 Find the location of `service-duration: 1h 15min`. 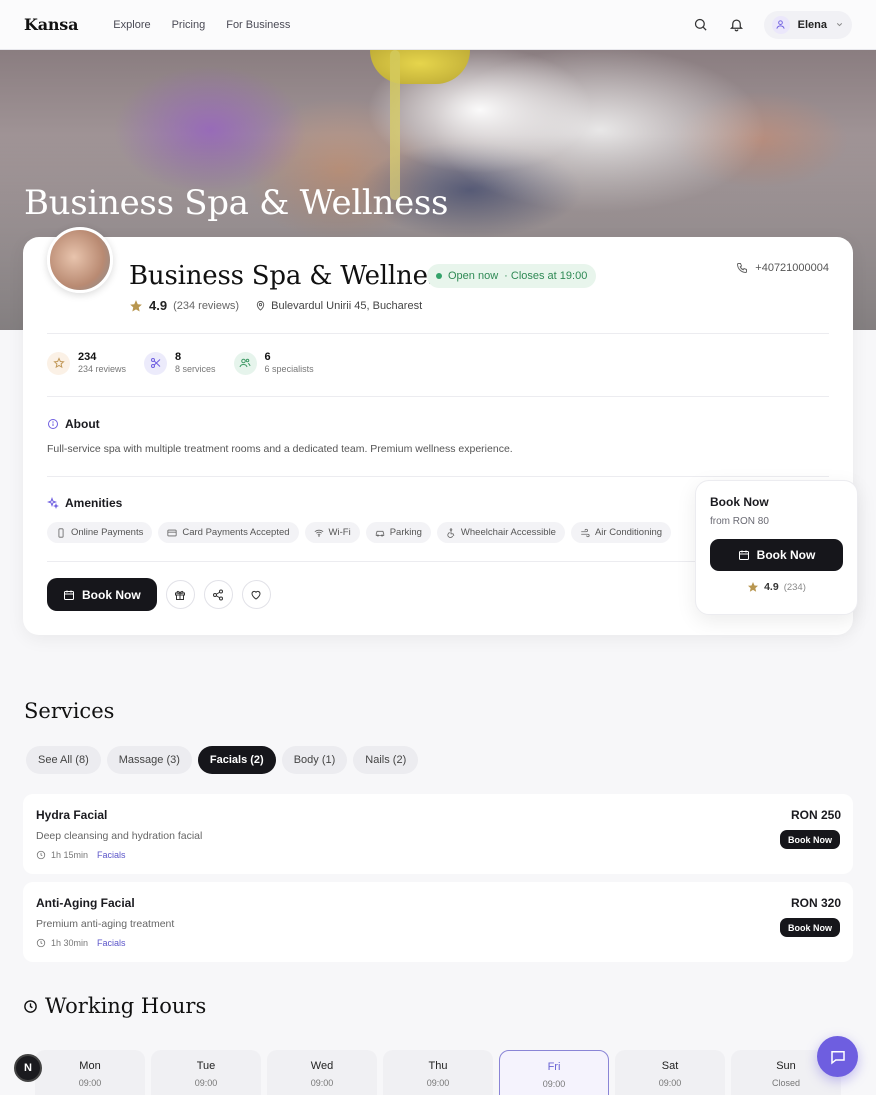

service-duration: 1h 15min is located at coordinates (70, 855).